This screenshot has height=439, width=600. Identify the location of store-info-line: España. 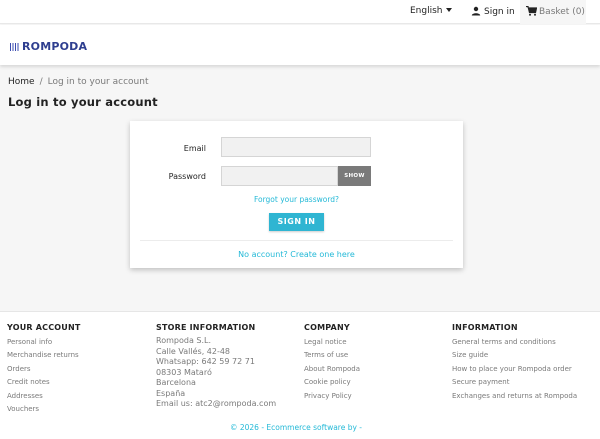
(171, 393).